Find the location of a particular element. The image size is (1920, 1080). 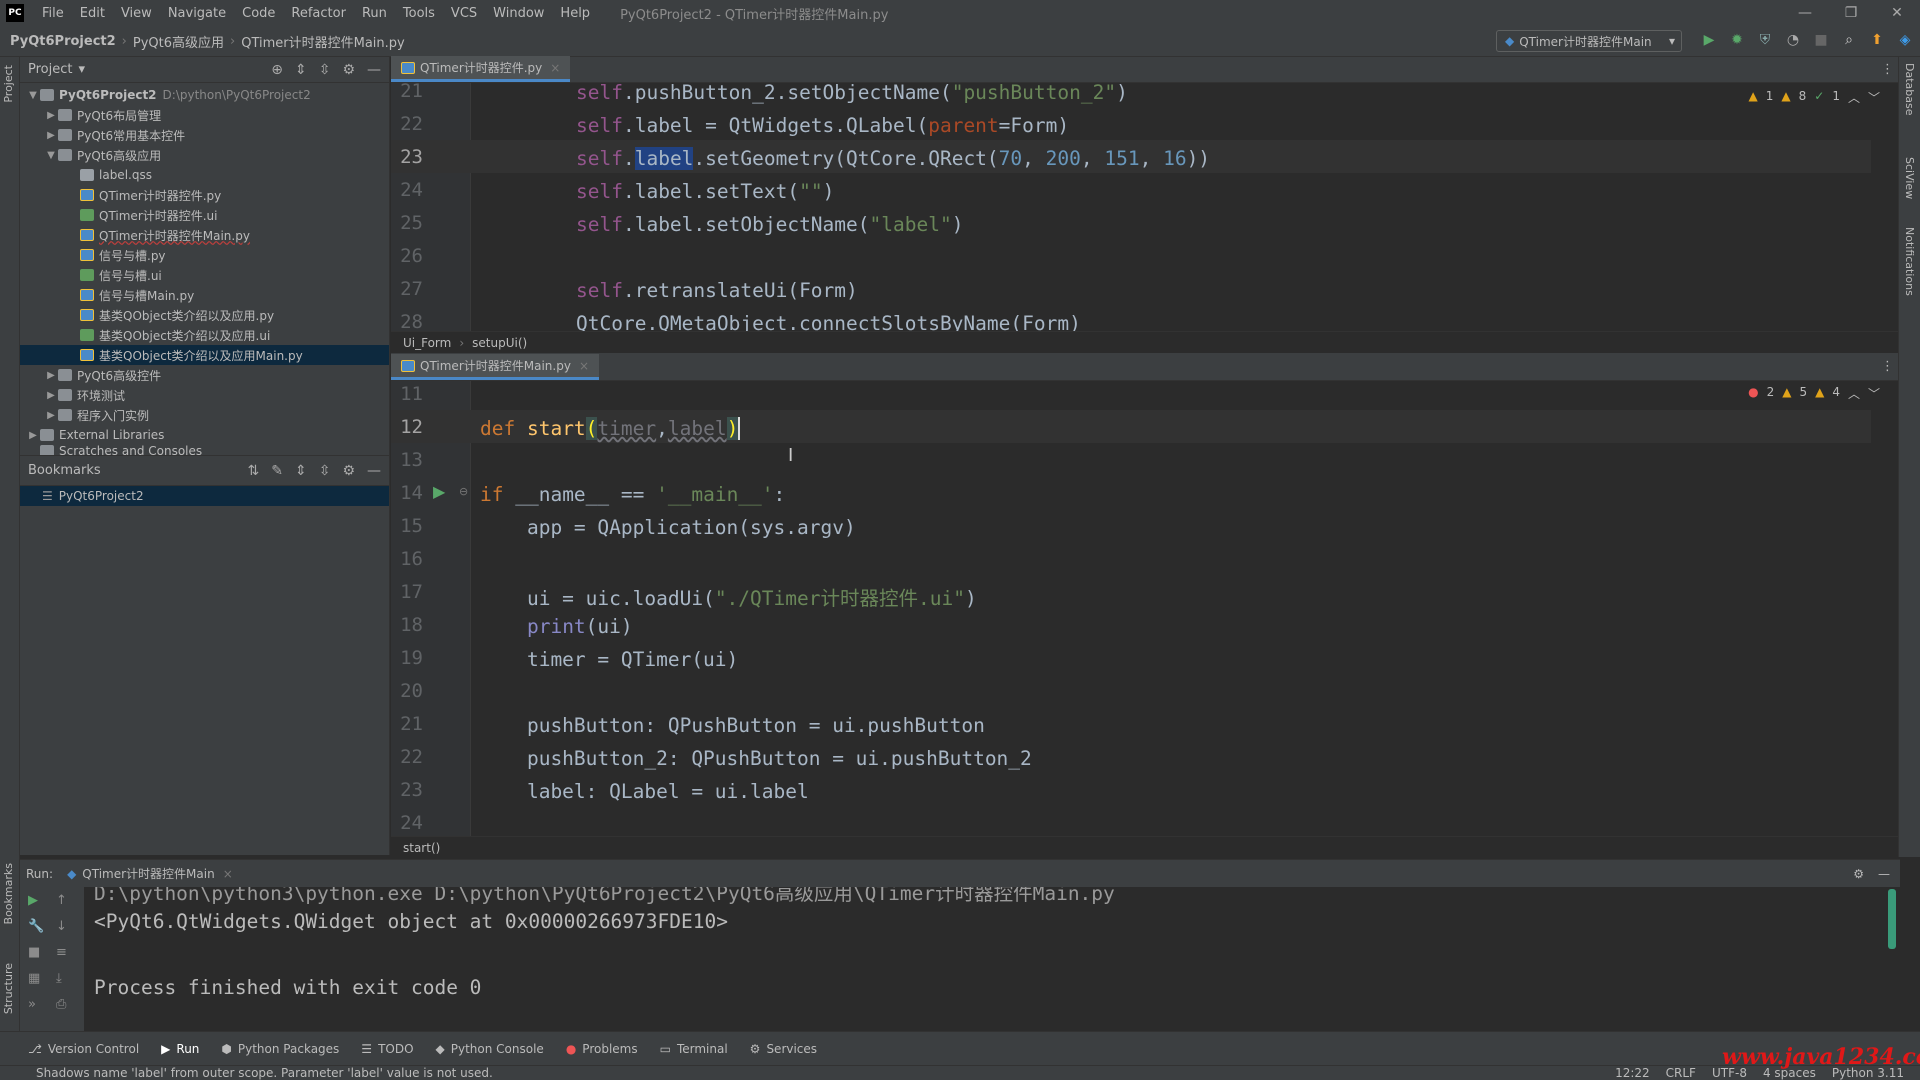

bookmarks-tool-tab: Bookmarks is located at coordinates (8, 893).